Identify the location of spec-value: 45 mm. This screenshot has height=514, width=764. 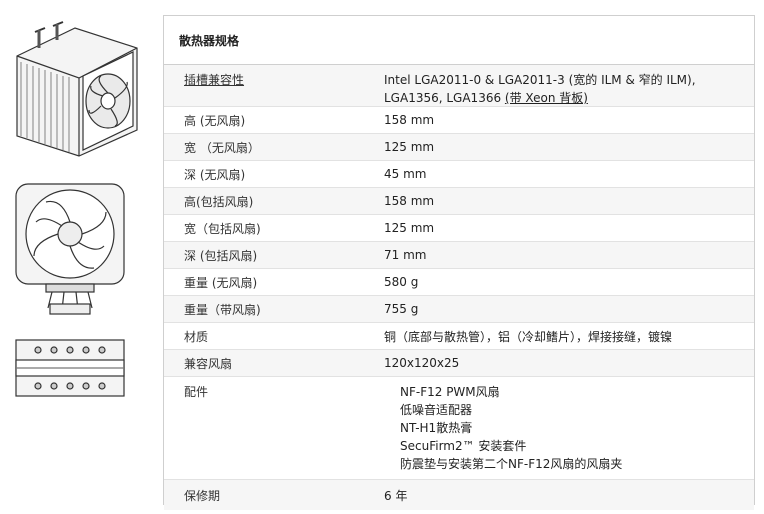
(405, 174).